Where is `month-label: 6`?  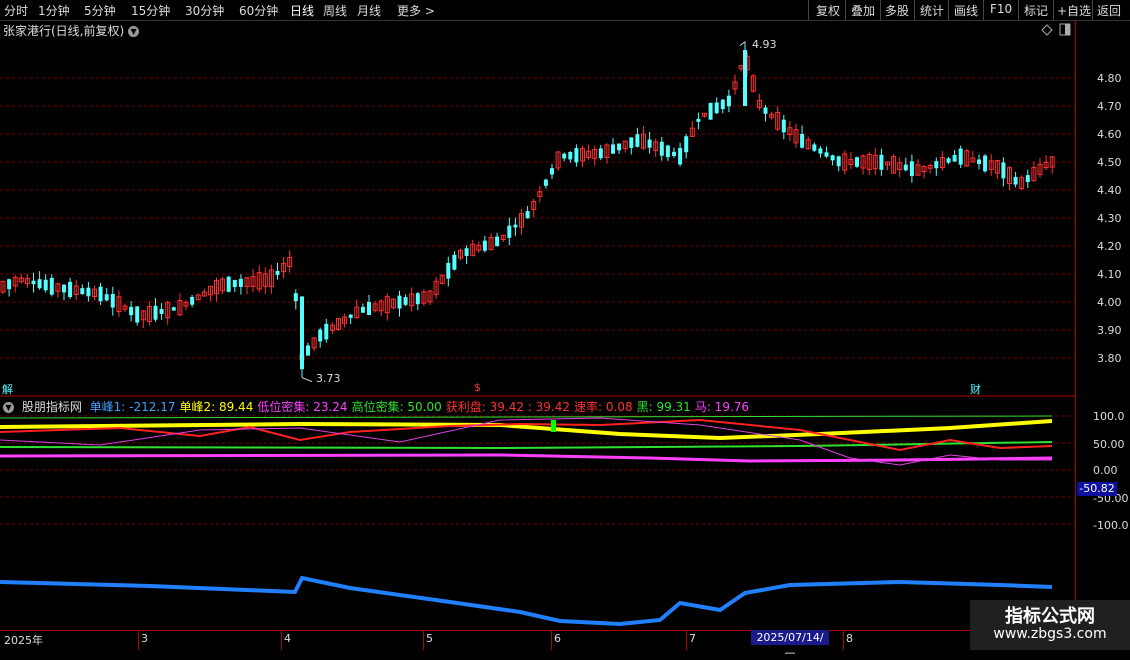
month-label: 6 is located at coordinates (557, 638).